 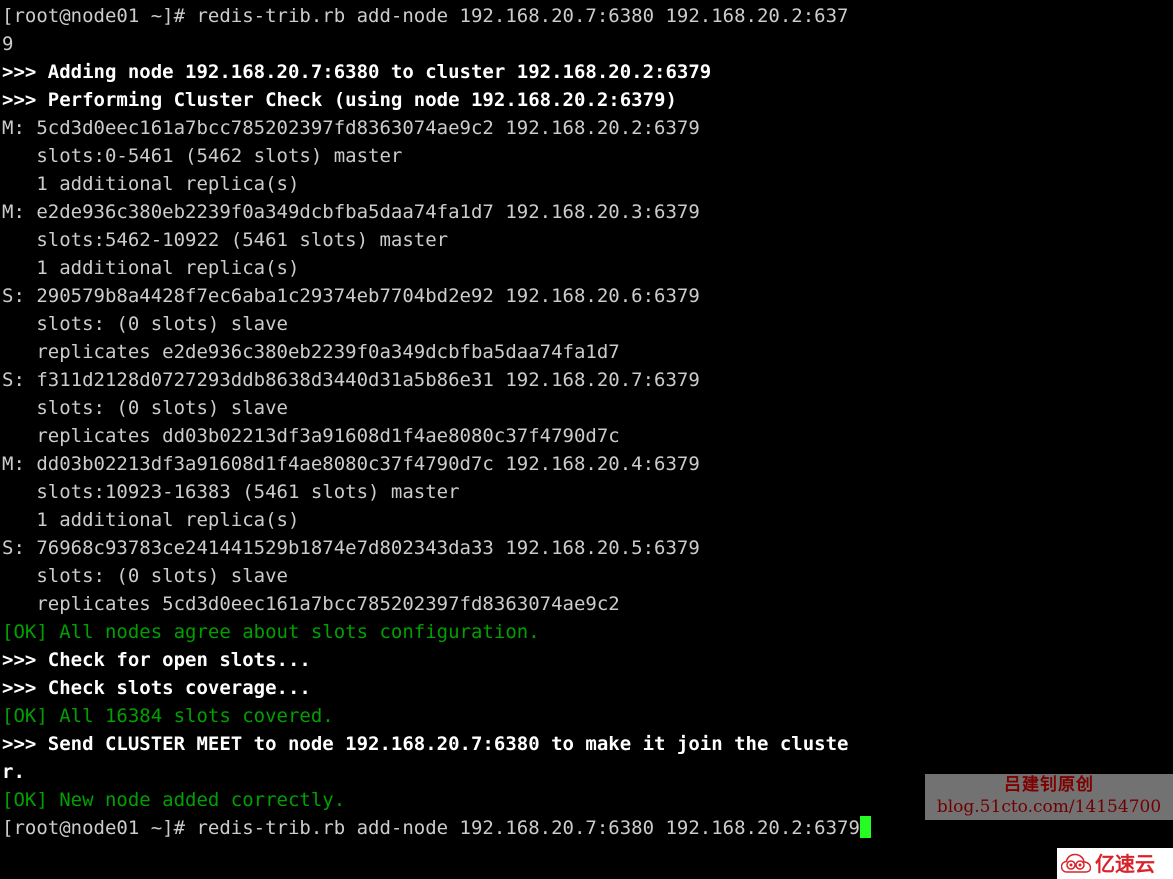 What do you see at coordinates (174, 800) in the screenshot?
I see `terminal-line: [OK] New node added correctly.` at bounding box center [174, 800].